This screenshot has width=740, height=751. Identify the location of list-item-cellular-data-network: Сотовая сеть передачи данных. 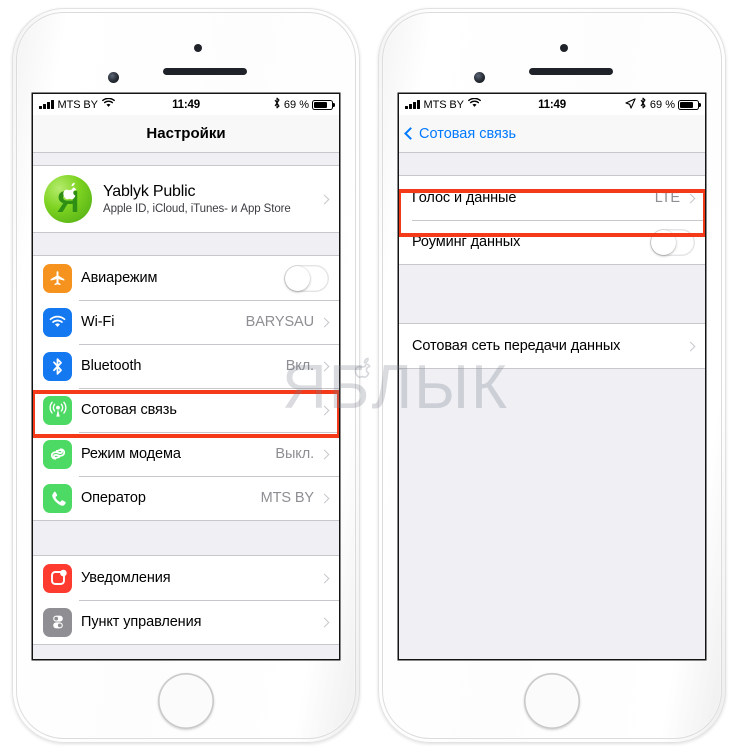
(552, 346).